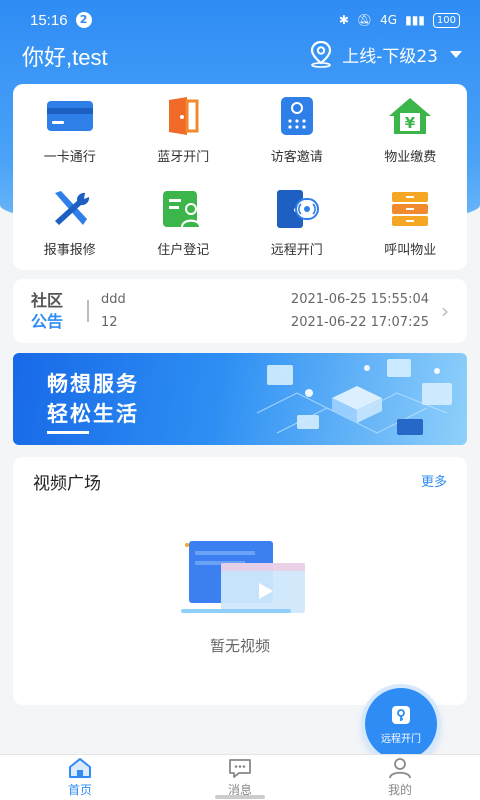  Describe the element at coordinates (410, 209) in the screenshot. I see `call-property-icon` at that location.